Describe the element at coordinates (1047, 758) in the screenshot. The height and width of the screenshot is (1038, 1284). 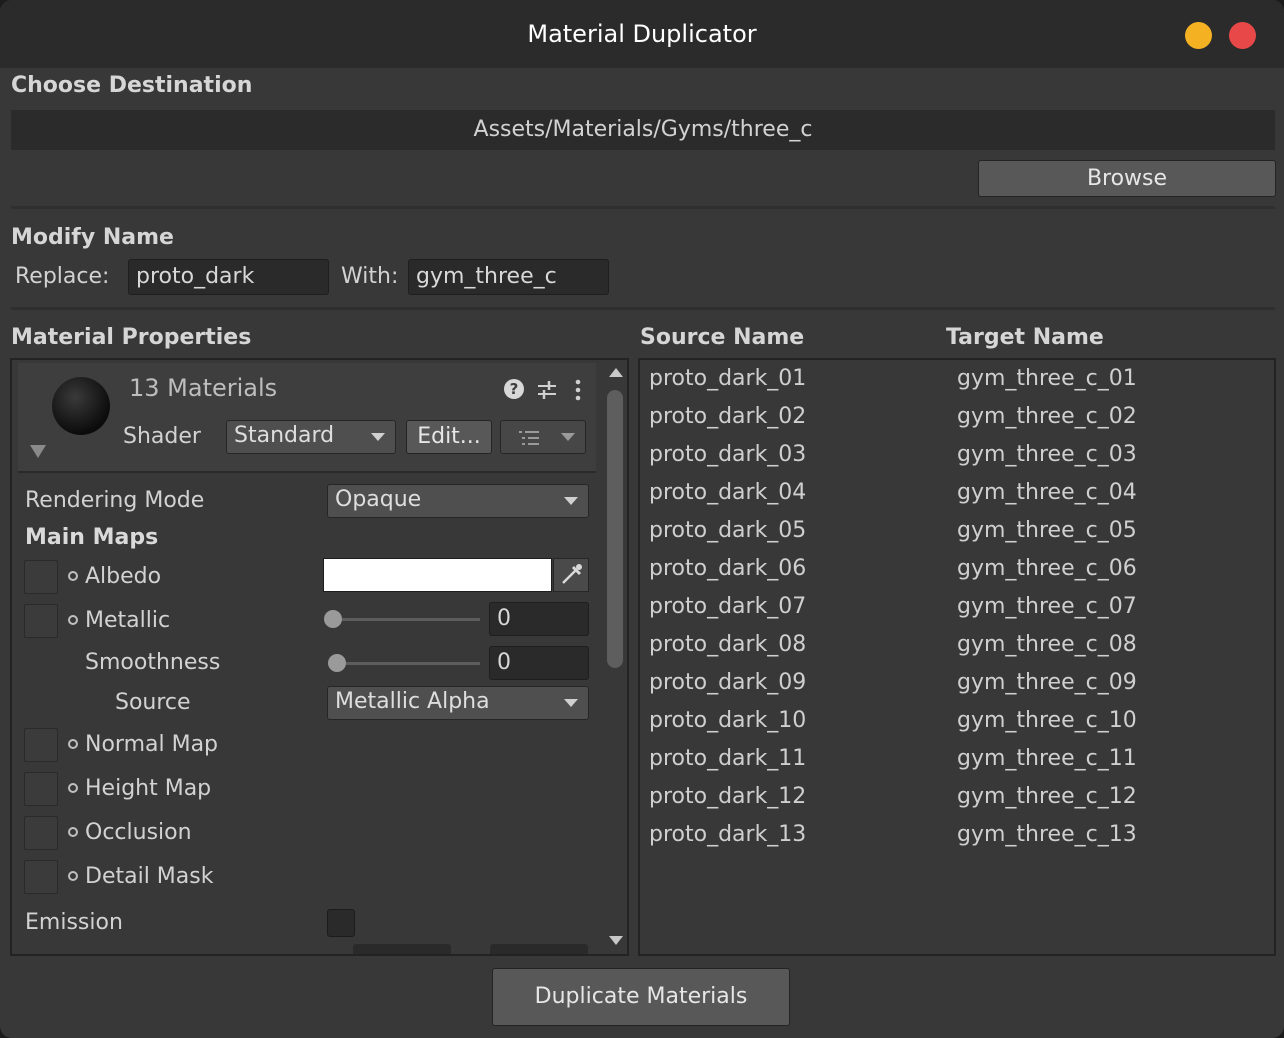
I see `target-name-cell: gym_three_c_11` at that location.